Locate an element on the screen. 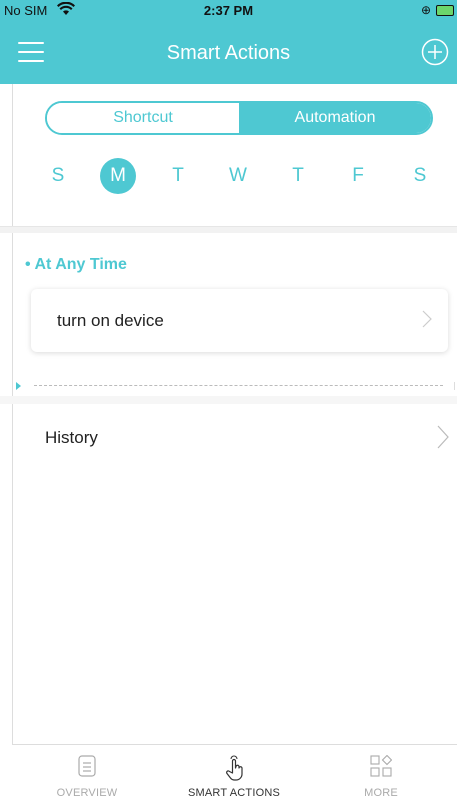 This screenshot has width=457, height=803. day-thursday: T is located at coordinates (298, 176).